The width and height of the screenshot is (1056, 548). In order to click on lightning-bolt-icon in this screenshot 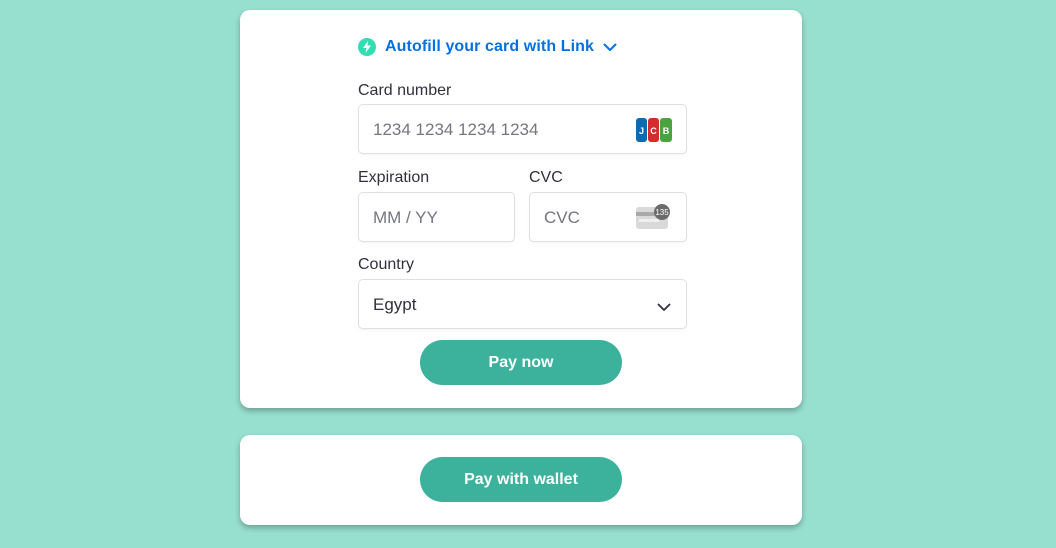, I will do `click(367, 47)`.